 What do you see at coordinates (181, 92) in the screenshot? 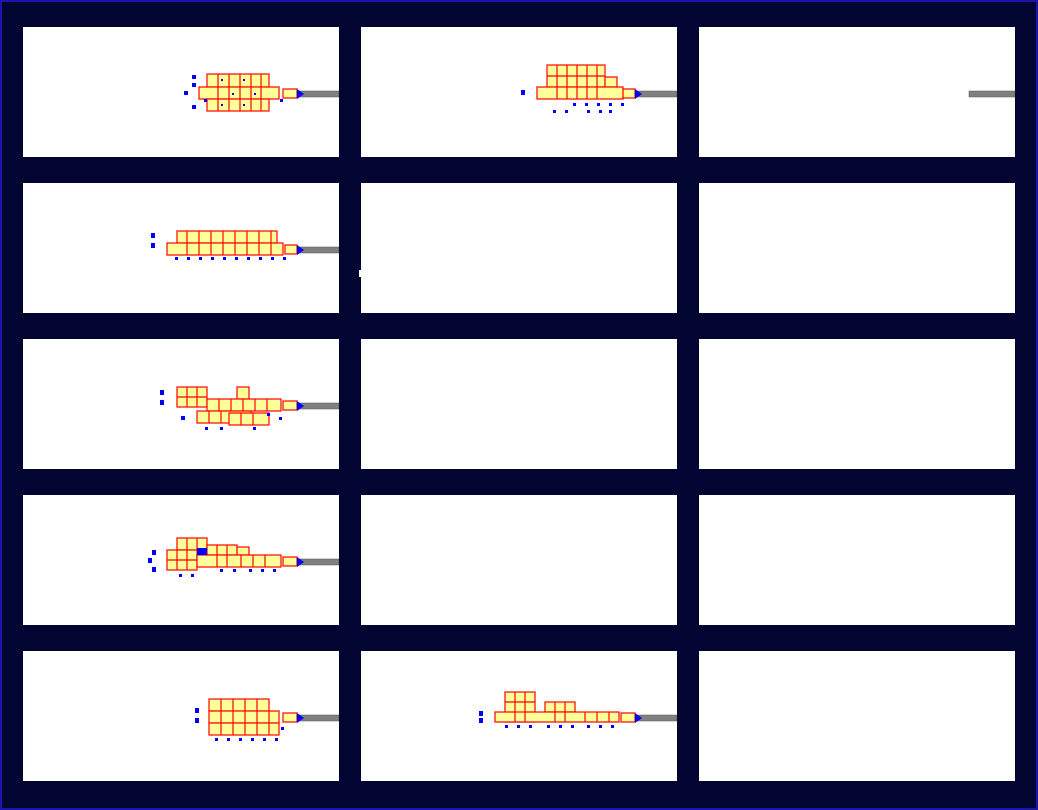
I see `panel-r1c1` at bounding box center [181, 92].